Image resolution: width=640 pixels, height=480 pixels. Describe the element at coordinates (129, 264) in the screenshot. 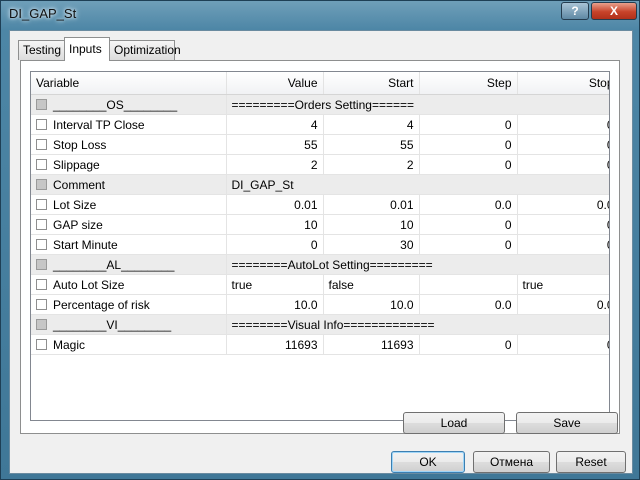

I see `variable-cell: ________AL________` at that location.